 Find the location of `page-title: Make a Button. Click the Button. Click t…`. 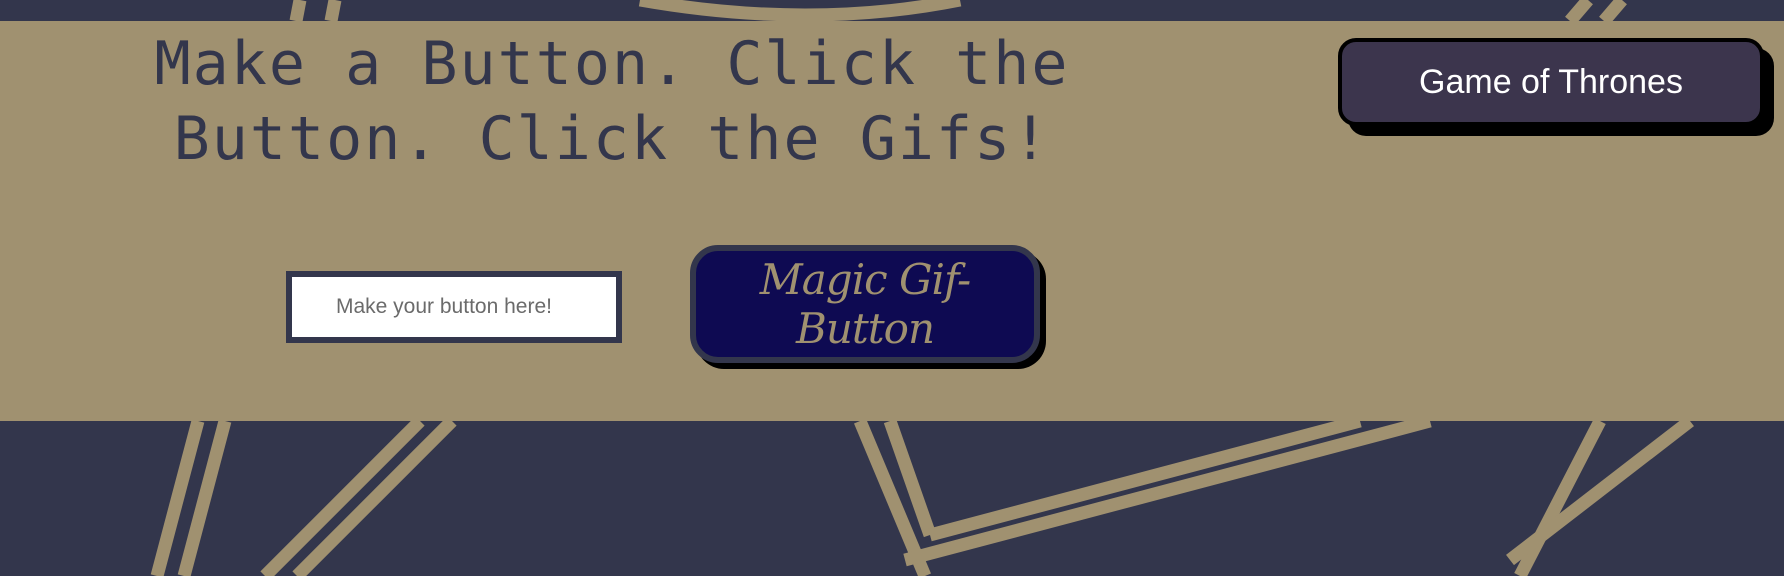

page-title: Make a Button. Click the Button. Click t… is located at coordinates (612, 101).